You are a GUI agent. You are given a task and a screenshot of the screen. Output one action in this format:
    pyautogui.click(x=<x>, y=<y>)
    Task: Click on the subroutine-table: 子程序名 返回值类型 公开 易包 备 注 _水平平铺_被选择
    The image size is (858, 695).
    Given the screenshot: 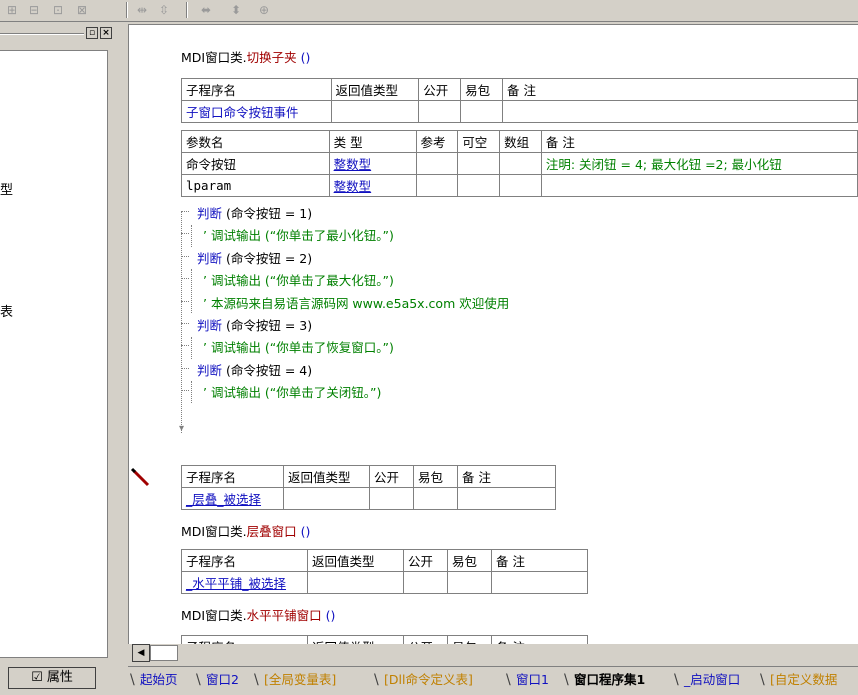 What is the action you would take?
    pyautogui.click(x=384, y=571)
    